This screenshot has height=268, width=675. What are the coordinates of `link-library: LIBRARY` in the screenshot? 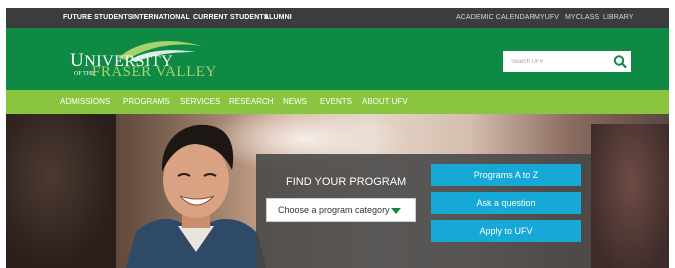 It's located at (618, 18).